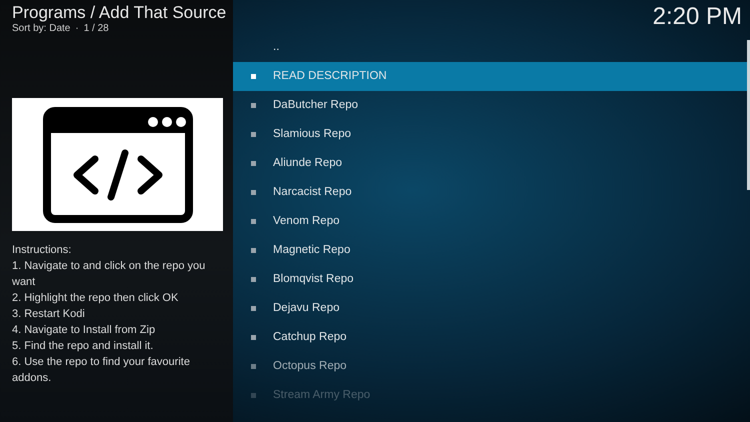 The image size is (750, 422). I want to click on list-item: Slamious Repo, so click(490, 134).